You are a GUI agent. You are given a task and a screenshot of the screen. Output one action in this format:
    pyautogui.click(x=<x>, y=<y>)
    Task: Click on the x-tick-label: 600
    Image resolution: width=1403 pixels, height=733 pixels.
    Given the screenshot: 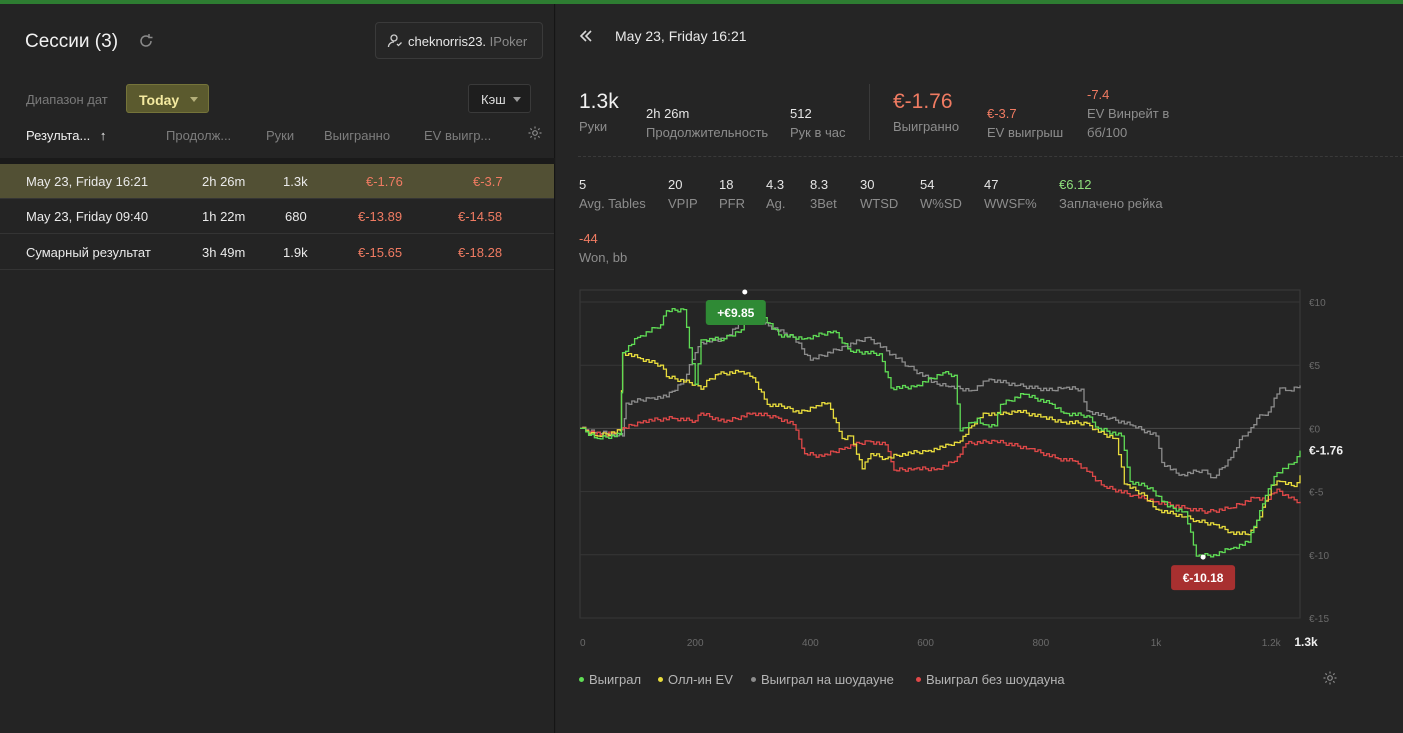 What is the action you would take?
    pyautogui.click(x=925, y=643)
    